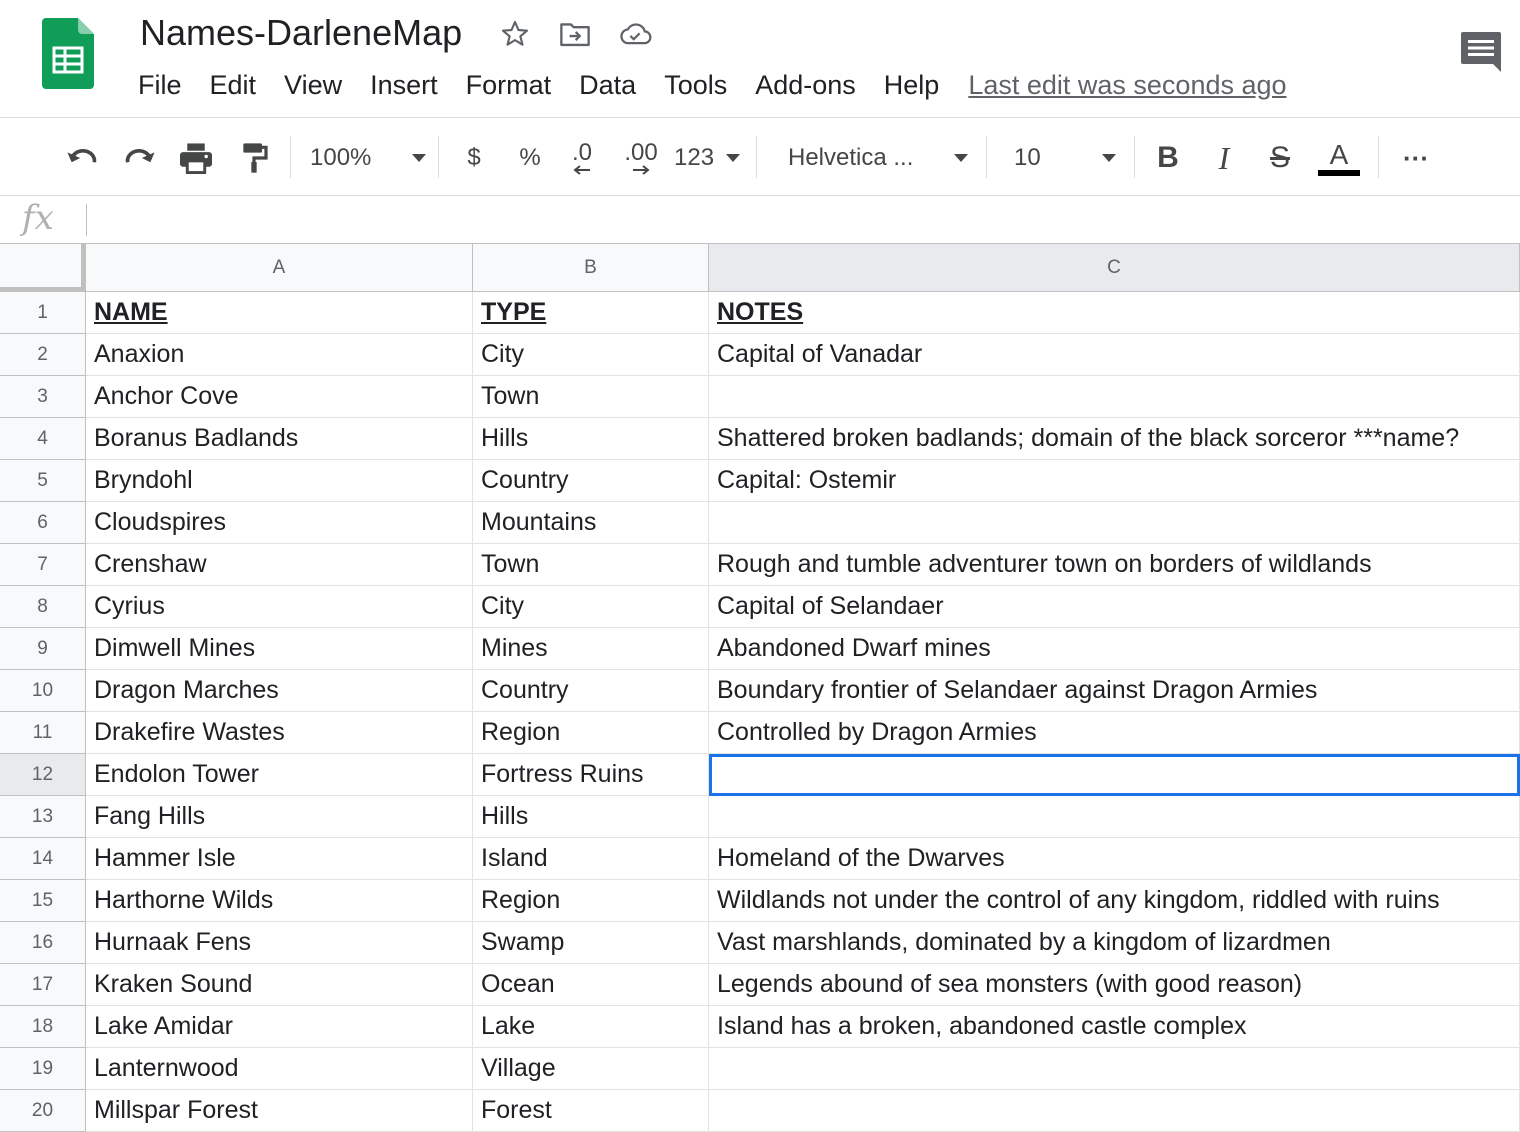 This screenshot has width=1520, height=1132. What do you see at coordinates (279, 1027) in the screenshot?
I see `cell-a18: Lake Amidar` at bounding box center [279, 1027].